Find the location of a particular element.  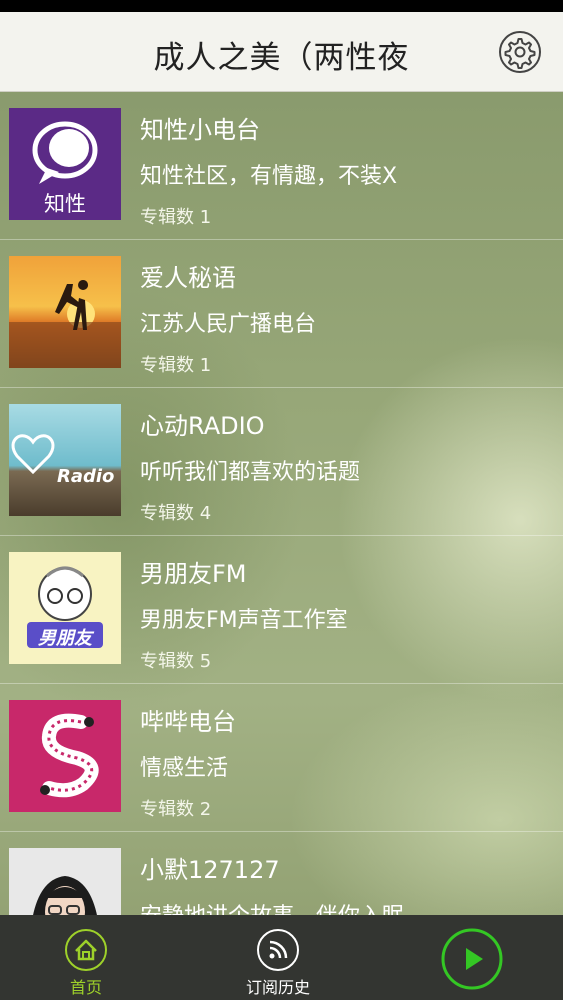

list-item: 男朋友 男朋友FM 男朋友FM声音工作室 专辑数 5 is located at coordinates (281, 610).